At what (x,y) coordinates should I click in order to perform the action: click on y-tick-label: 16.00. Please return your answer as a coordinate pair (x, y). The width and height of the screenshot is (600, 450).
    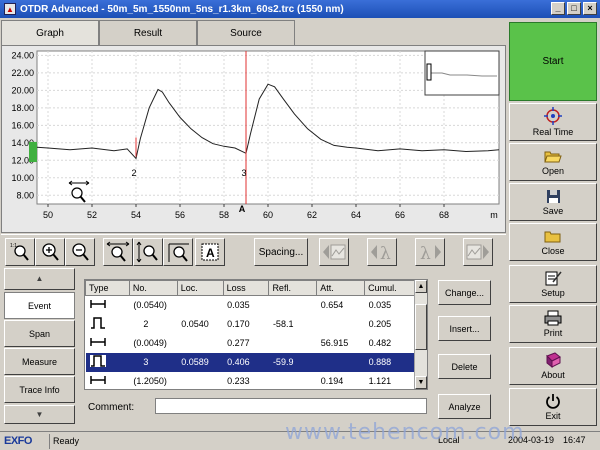
    Looking at the image, I should click on (22, 125).